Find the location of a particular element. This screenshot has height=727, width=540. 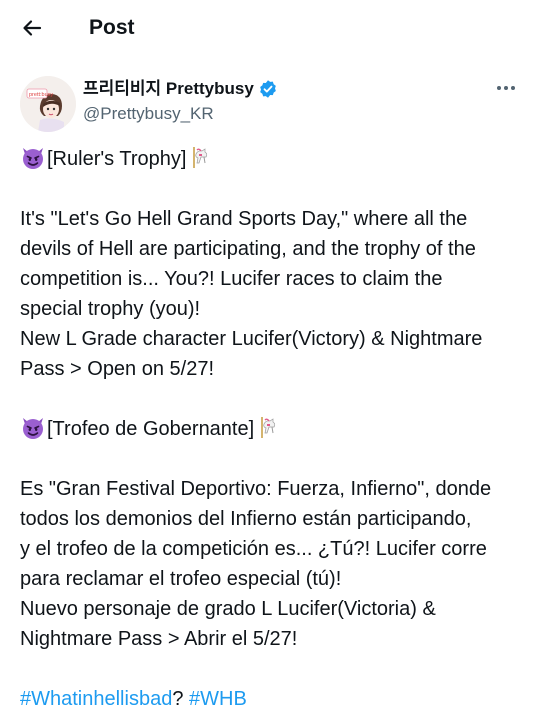

hashtag-link: #WHB is located at coordinates (218, 699).